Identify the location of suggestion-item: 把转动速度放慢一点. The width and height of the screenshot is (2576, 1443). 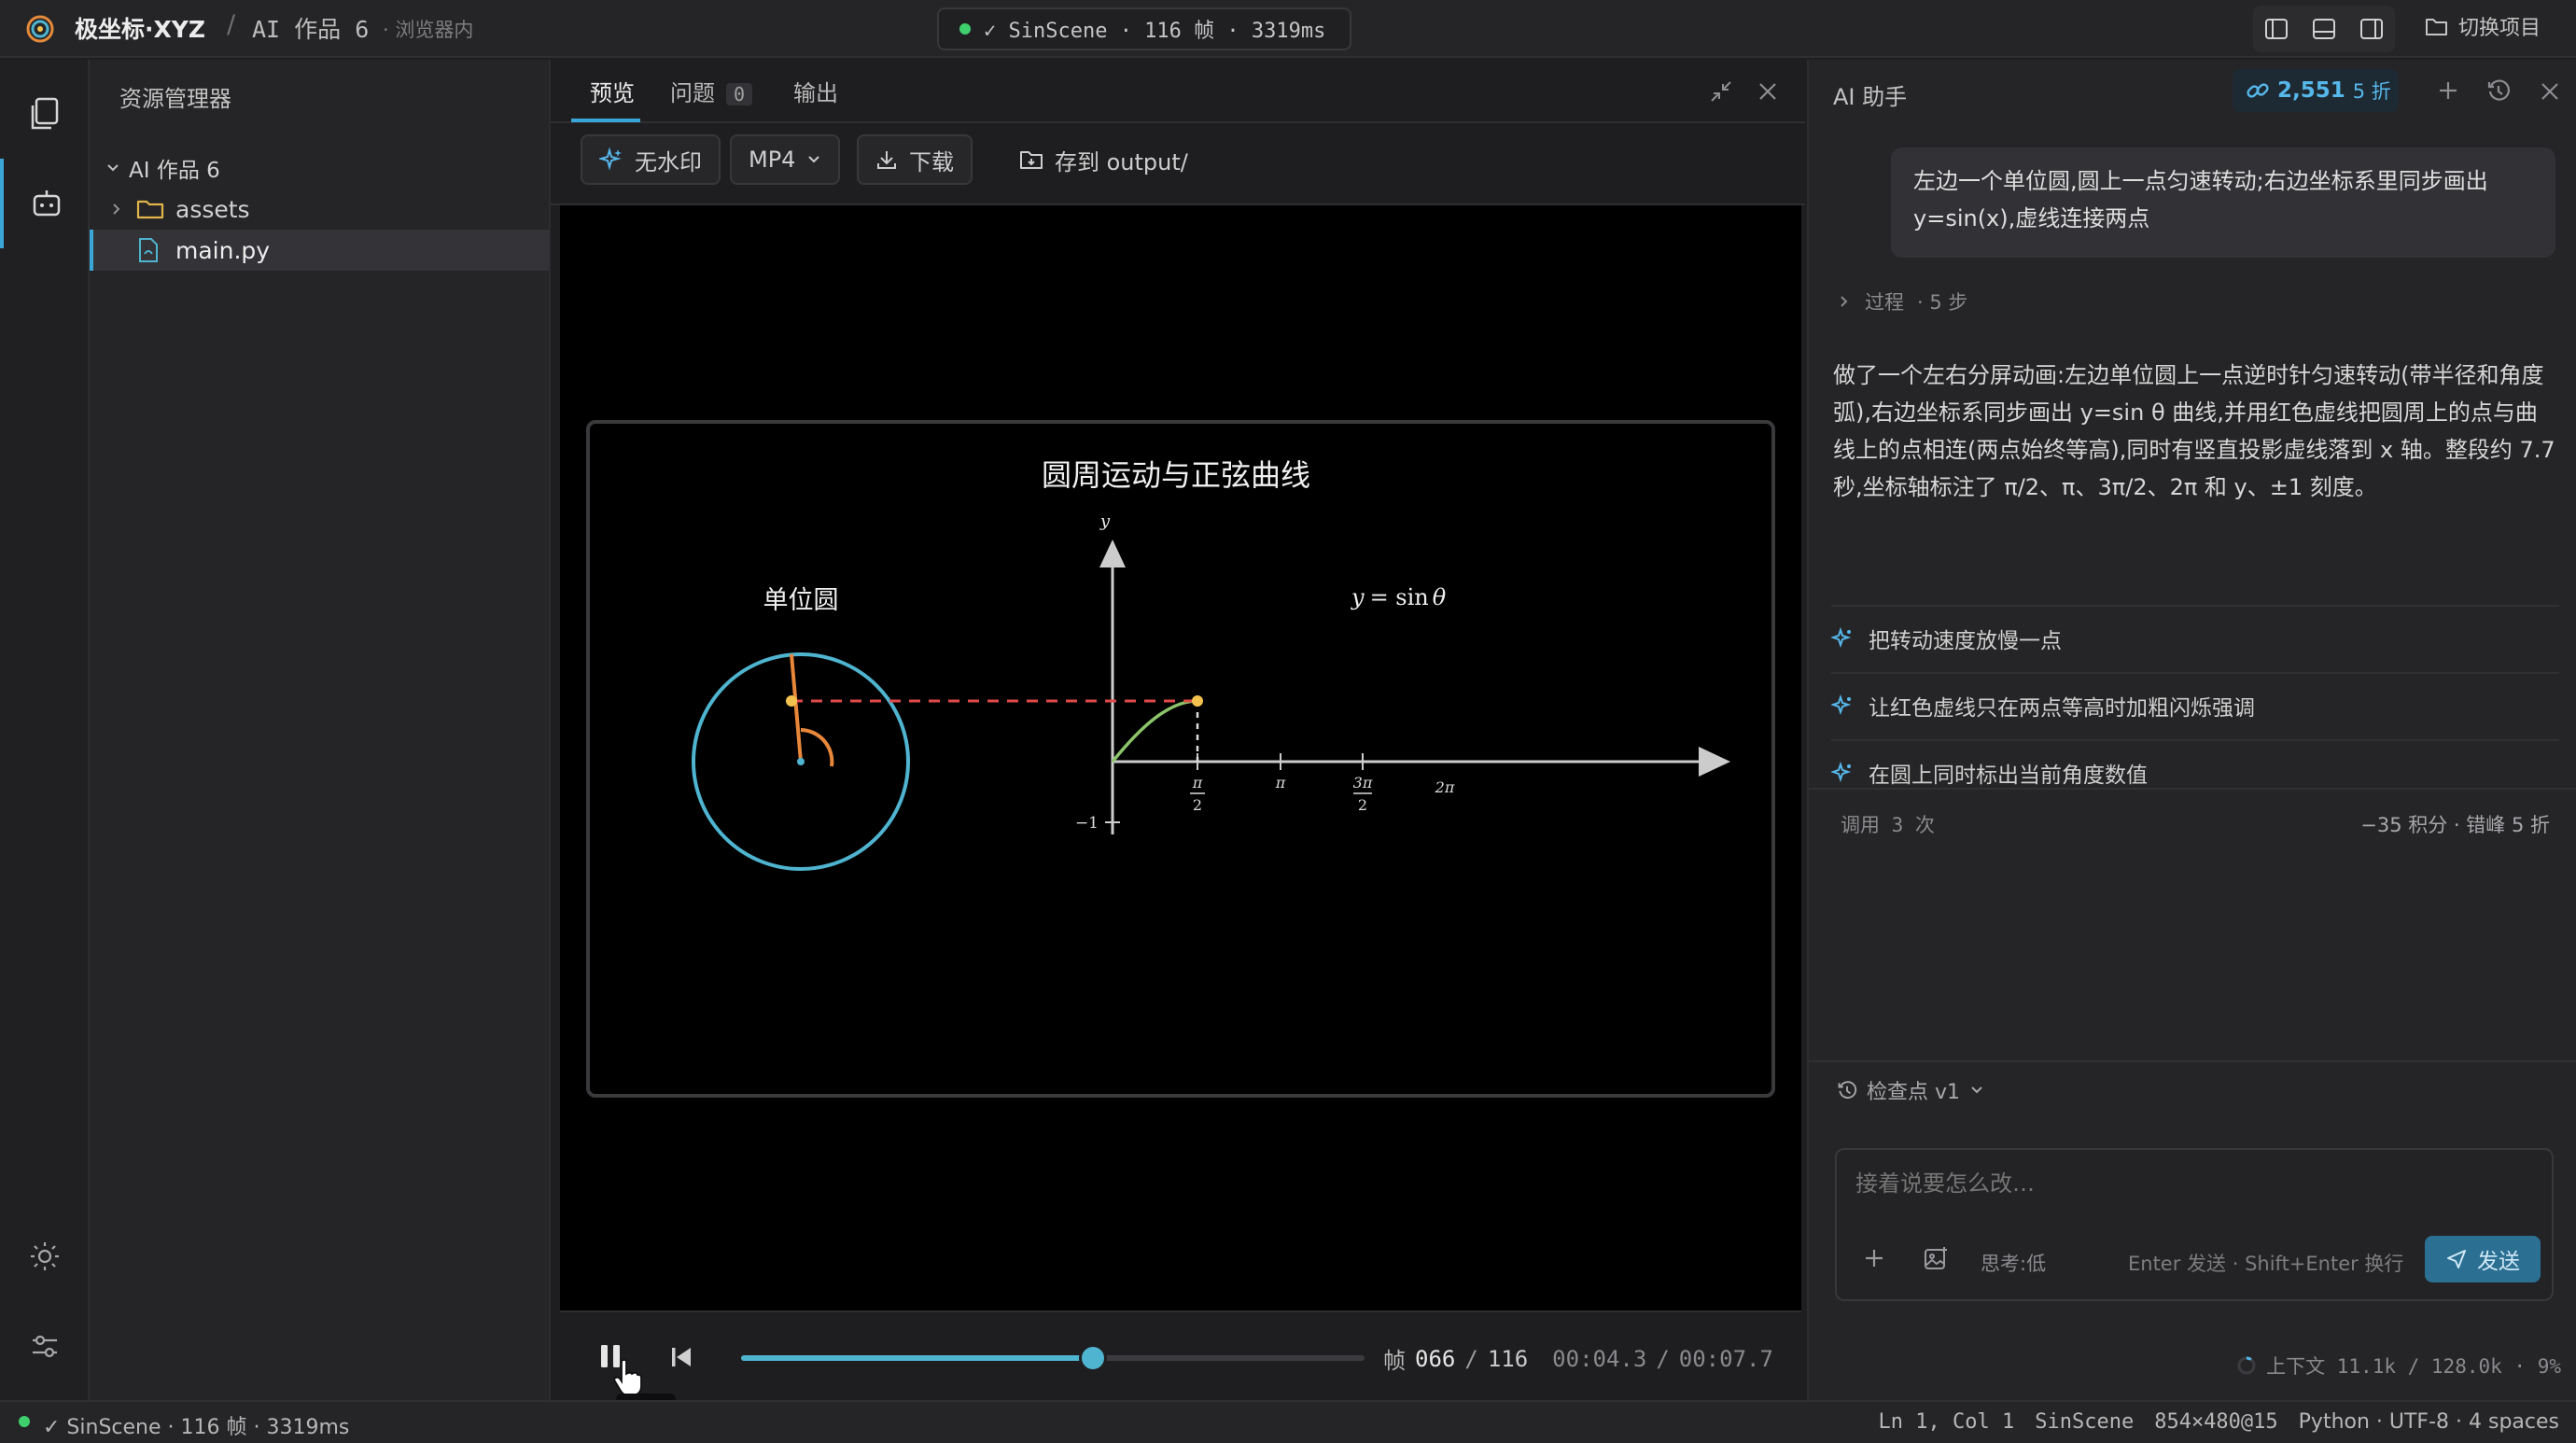
(2195, 637).